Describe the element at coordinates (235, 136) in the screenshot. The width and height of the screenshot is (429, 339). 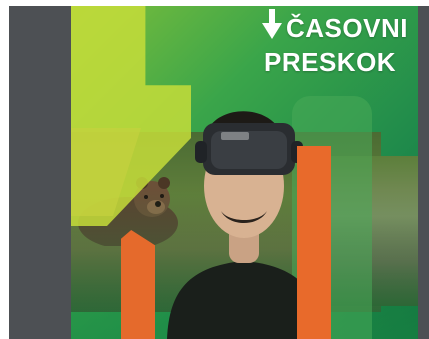
I see `vr-headset-logo-icon` at that location.